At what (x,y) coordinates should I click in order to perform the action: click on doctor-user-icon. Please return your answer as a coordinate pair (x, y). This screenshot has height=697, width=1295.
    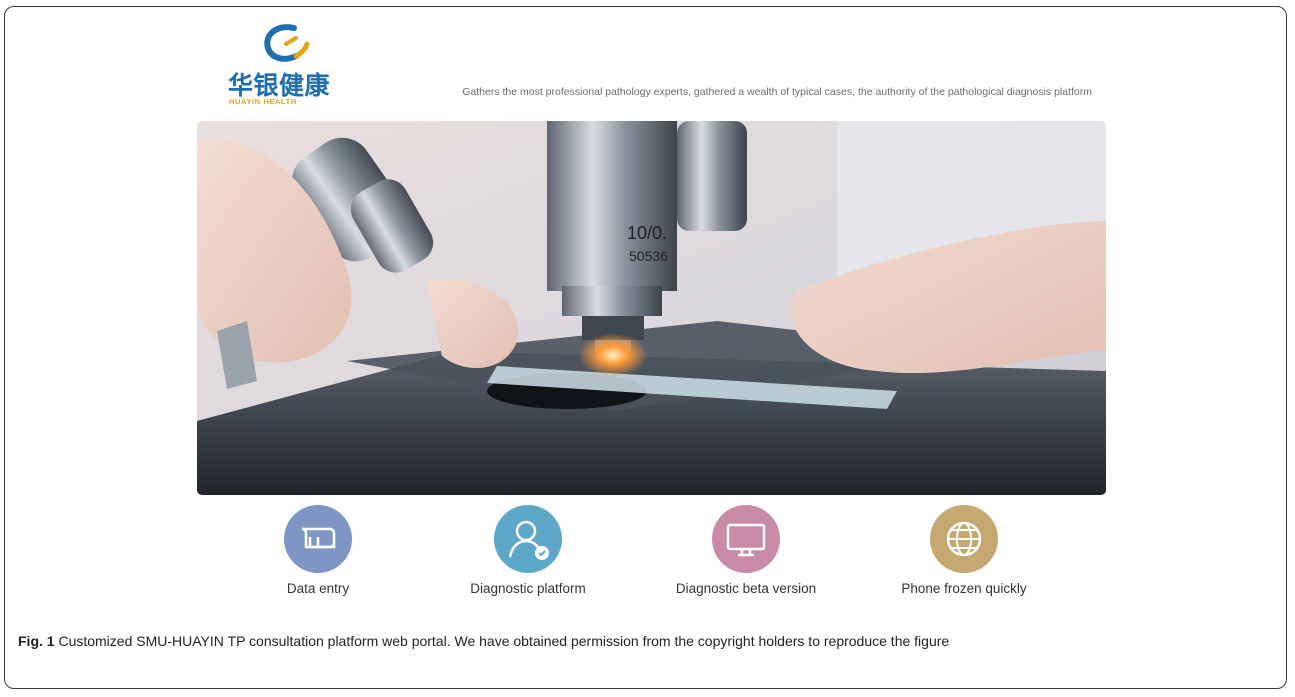
    Looking at the image, I should click on (528, 539).